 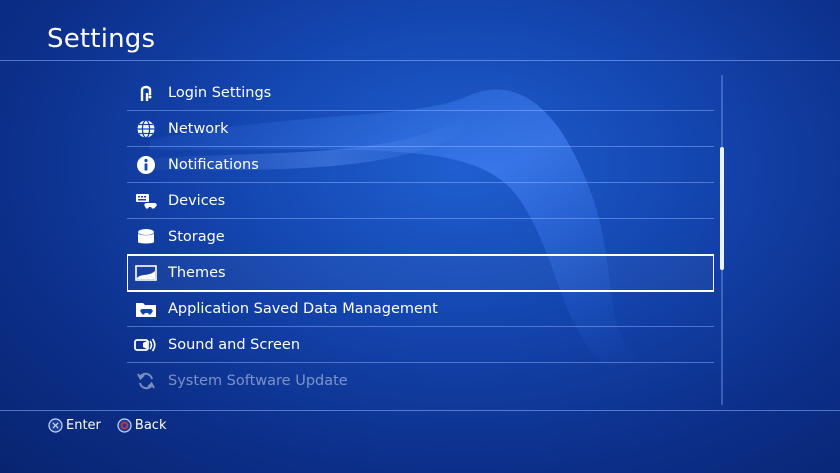 What do you see at coordinates (124, 425) in the screenshot?
I see `circle-button-icon` at bounding box center [124, 425].